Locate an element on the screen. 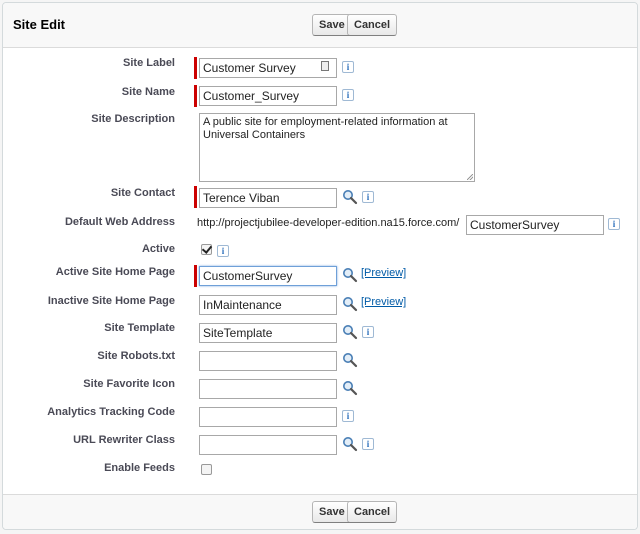 The image size is (640, 534). inactive-home-preview-link: [Preview] is located at coordinates (383, 302).